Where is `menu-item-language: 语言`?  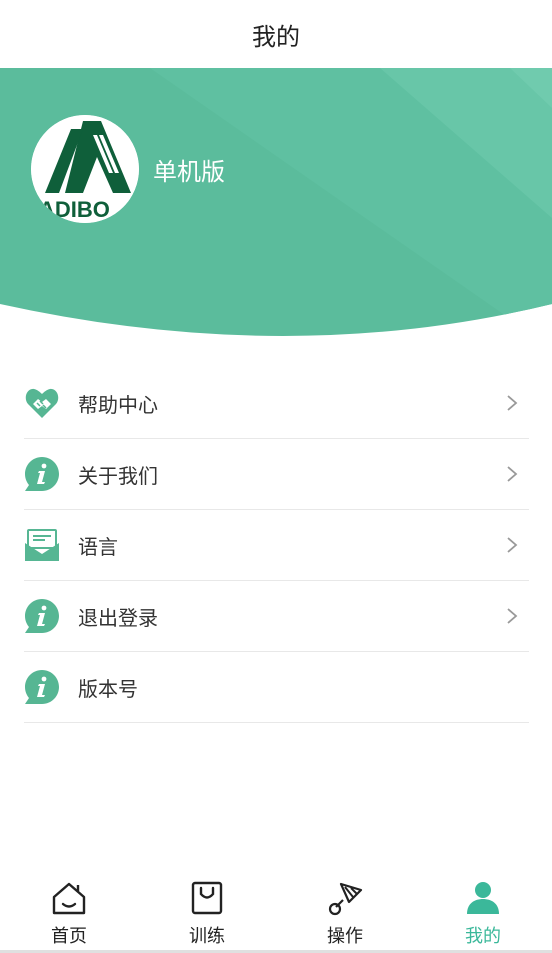
menu-item-language: 语言 is located at coordinates (276, 545).